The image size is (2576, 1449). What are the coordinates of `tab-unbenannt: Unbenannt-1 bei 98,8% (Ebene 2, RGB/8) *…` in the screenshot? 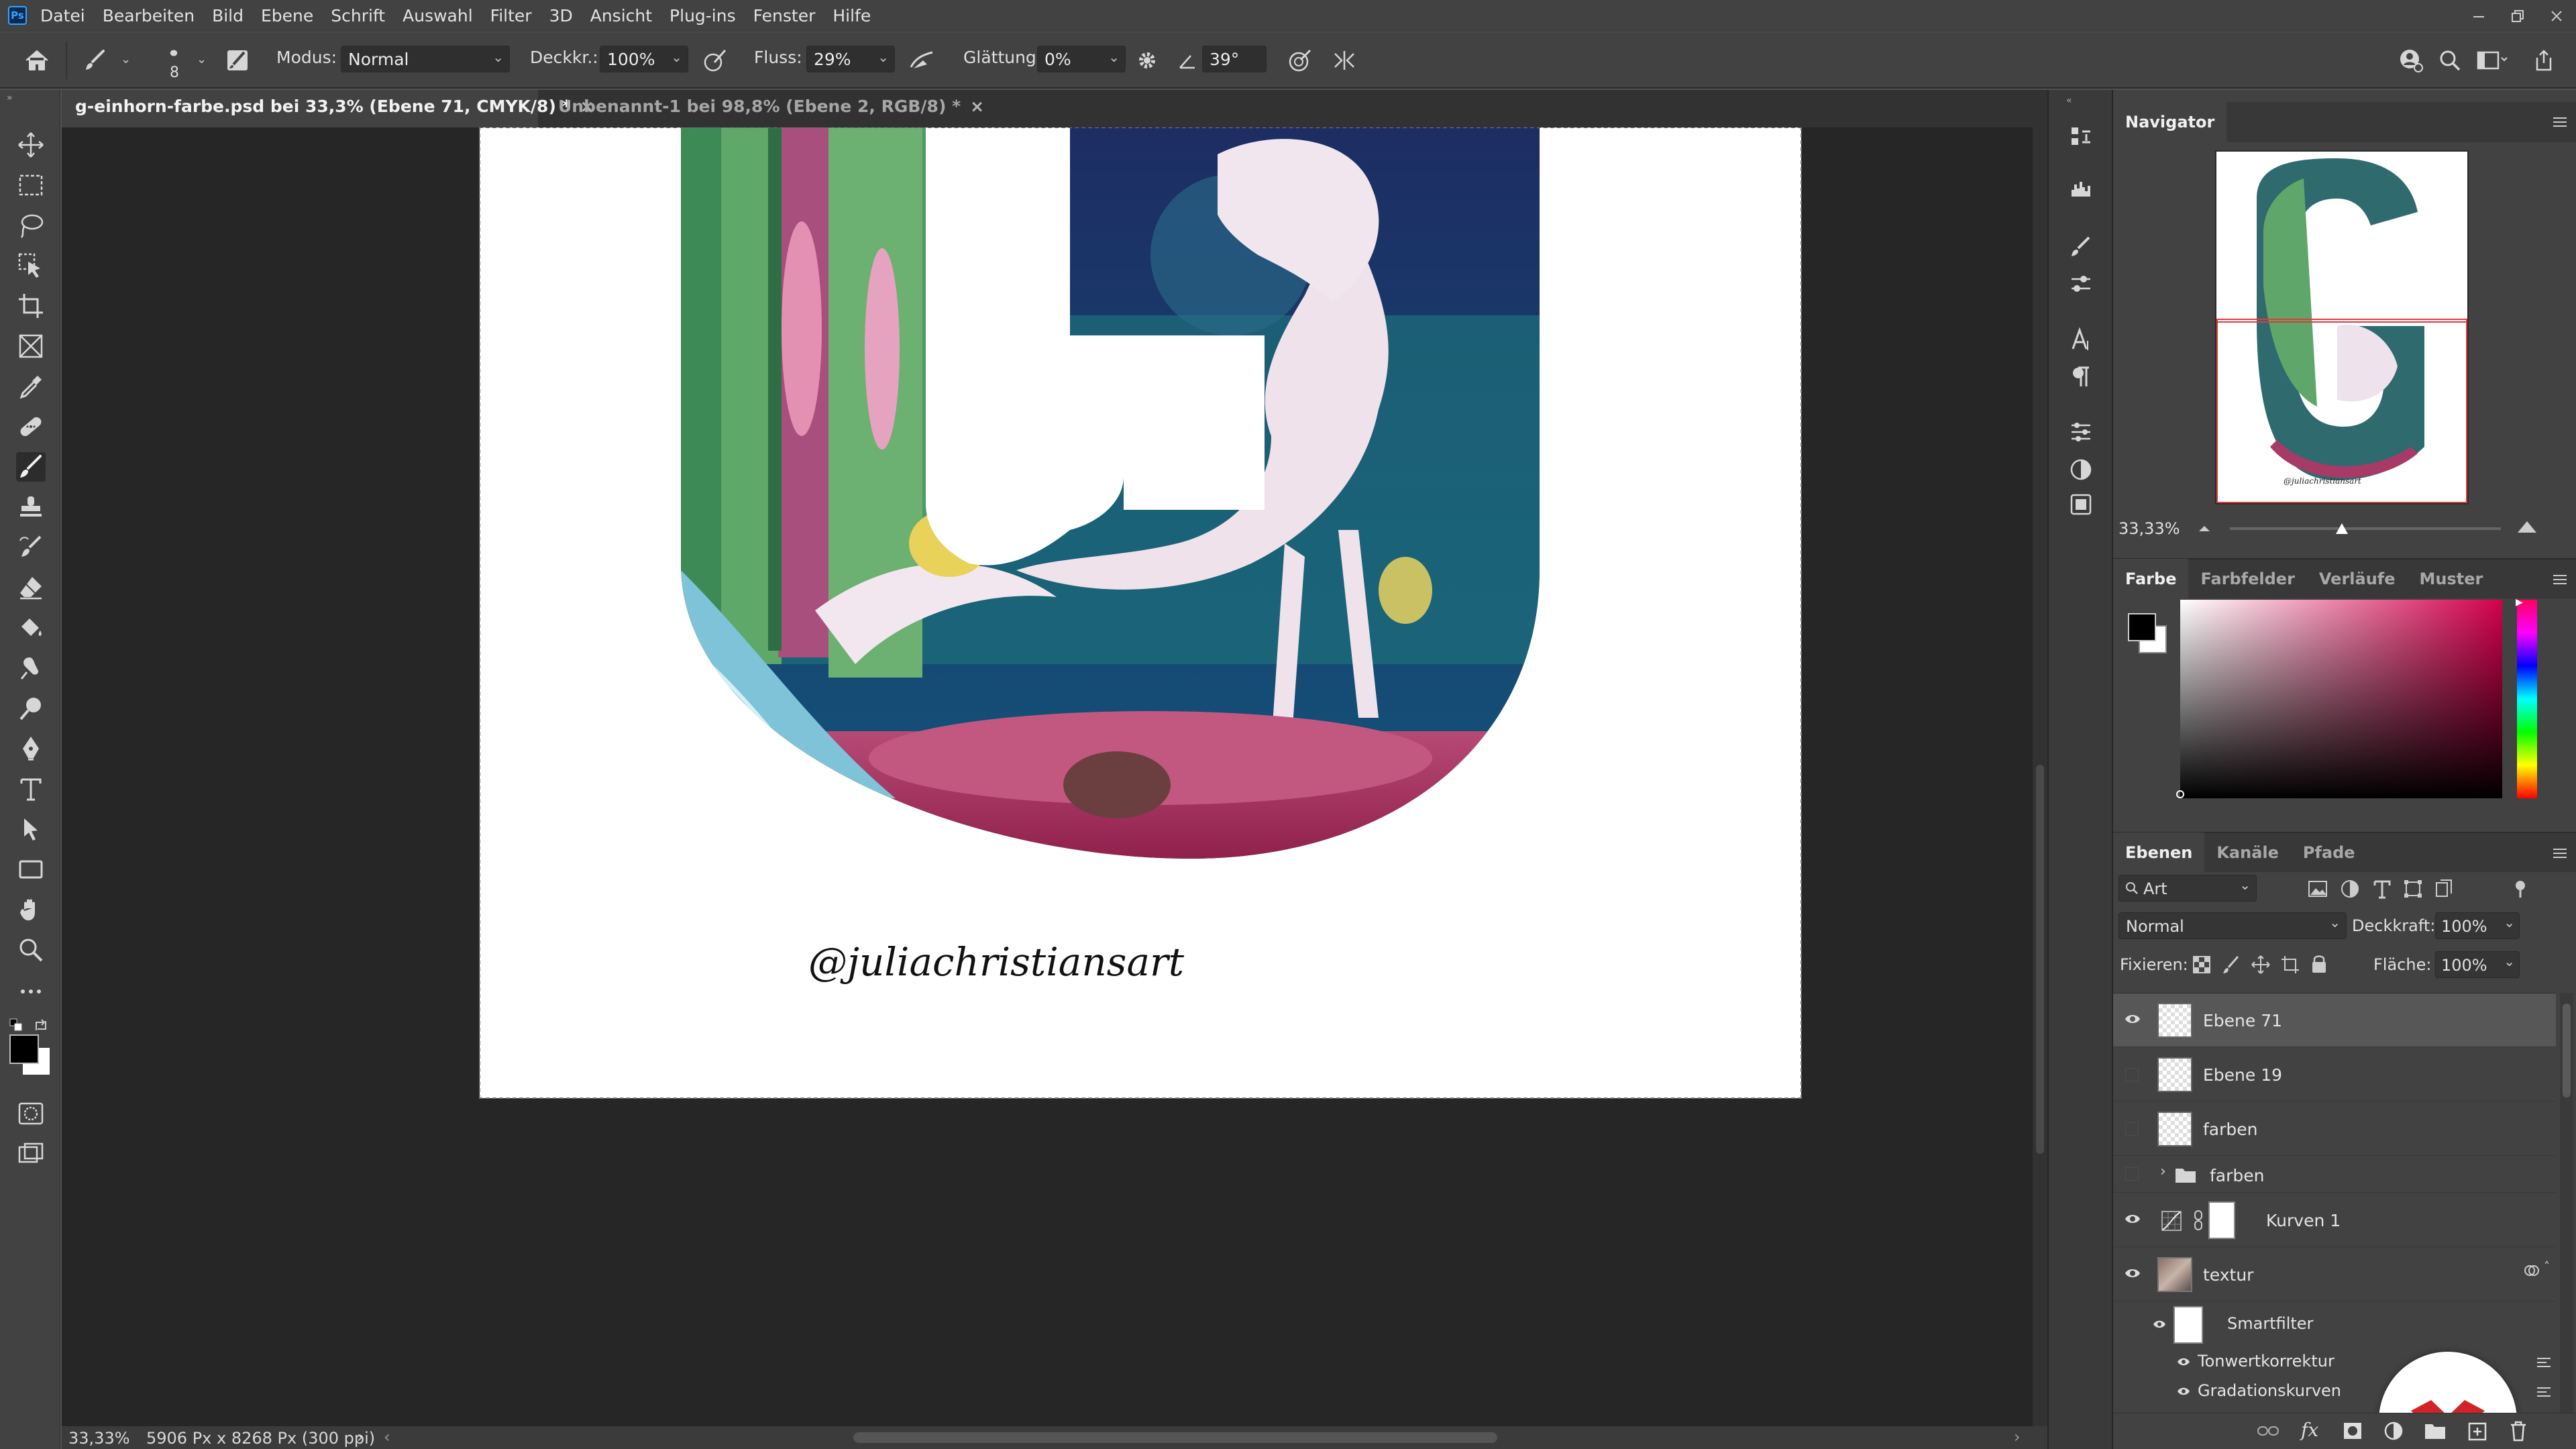 It's located at (773, 108).